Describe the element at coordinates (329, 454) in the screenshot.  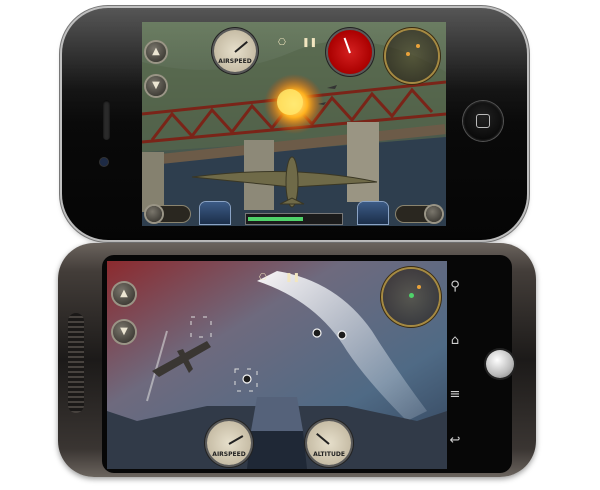
I see `altitude-label: ALTITUDE` at that location.